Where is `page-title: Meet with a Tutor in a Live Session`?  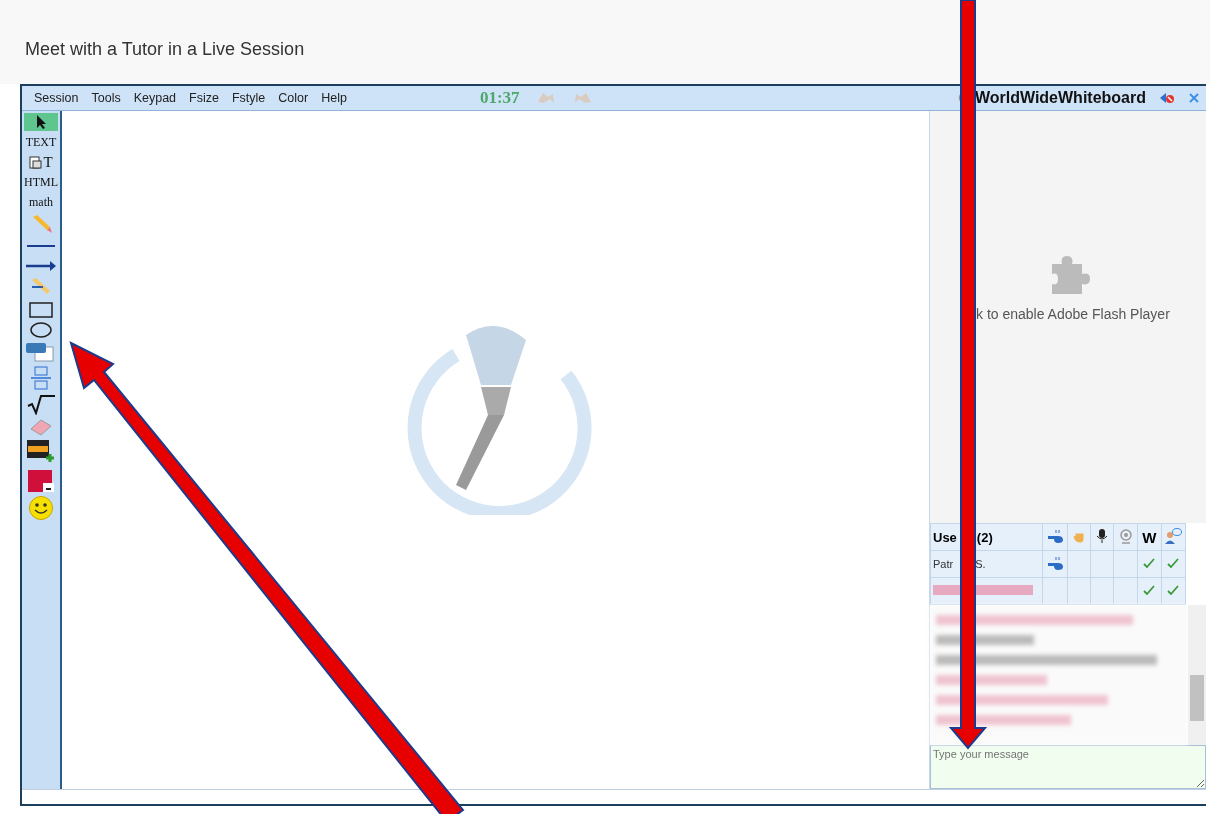 page-title: Meet with a Tutor in a Live Session is located at coordinates (165, 49).